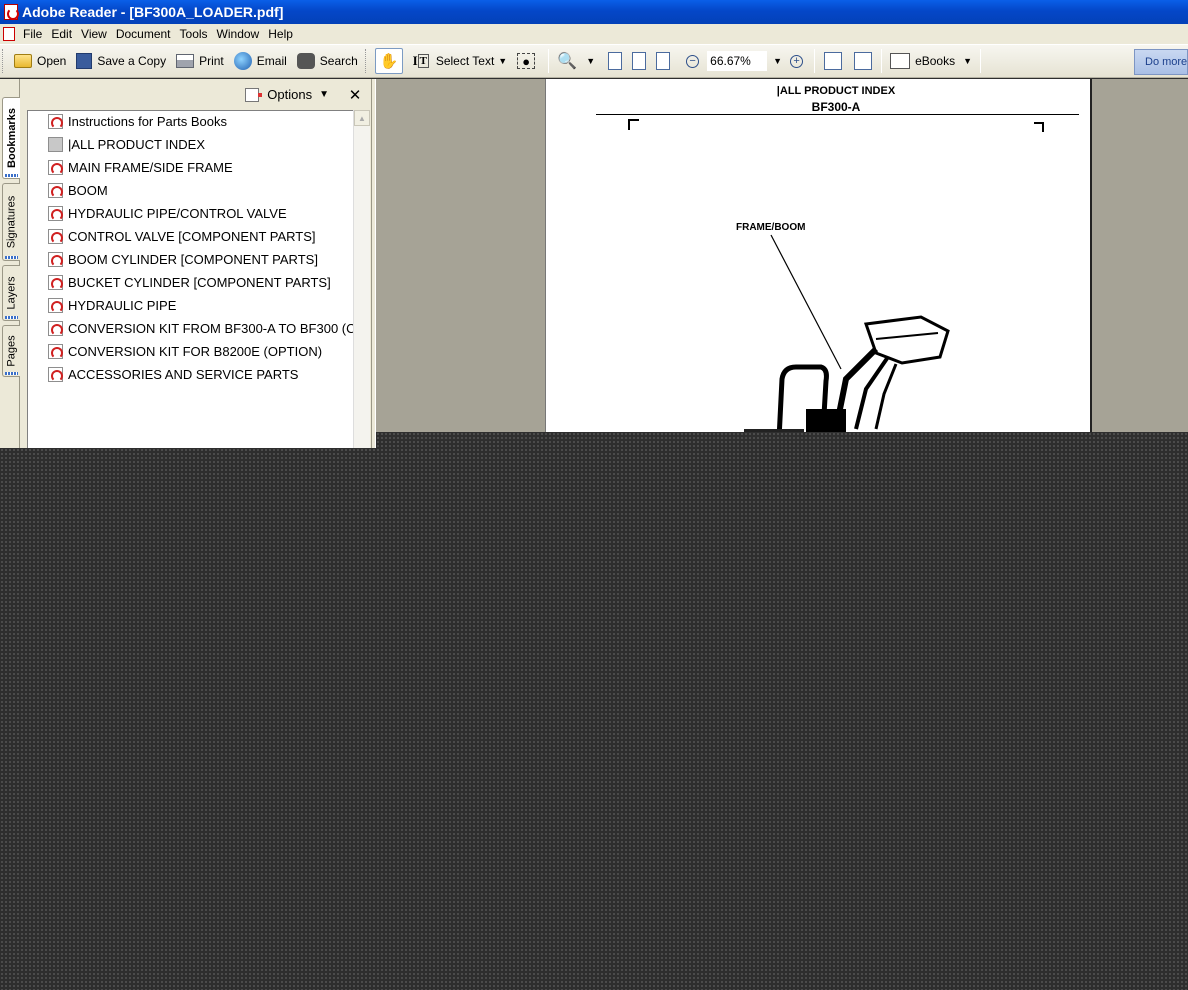 This screenshot has height=990, width=1188. I want to click on bookmark-item: Instructions for Parts Books, so click(137, 121).